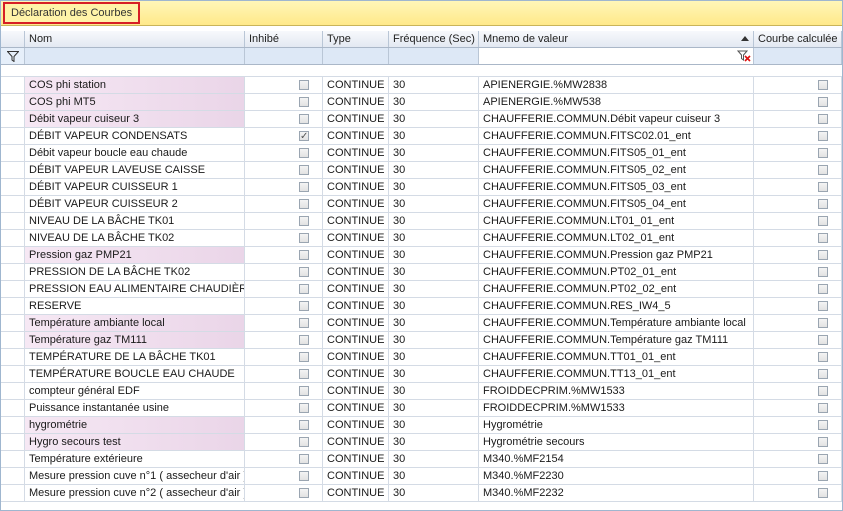 This screenshot has height=511, width=843. Describe the element at coordinates (135, 221) in the screenshot. I see `cell-nom: NIVEAU DE LA BÂCHE TK01` at that location.